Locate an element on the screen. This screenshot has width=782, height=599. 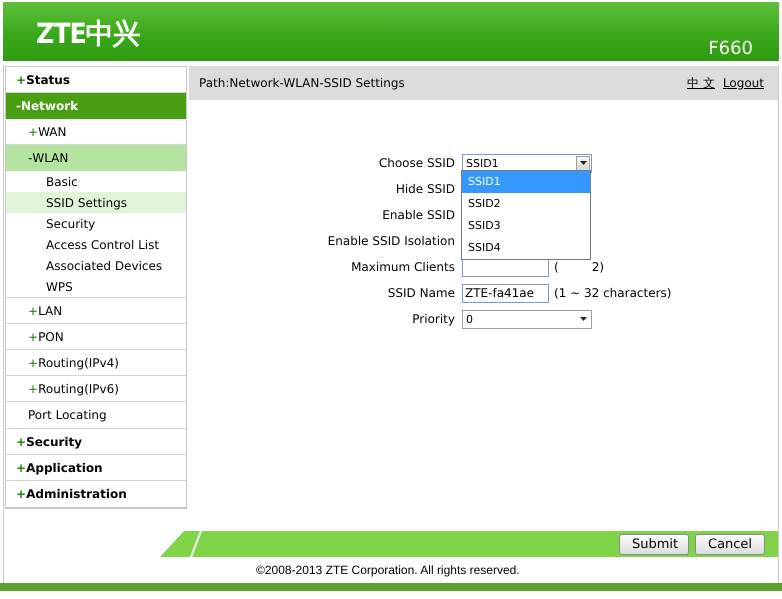
field-label: SSID Name is located at coordinates (420, 293).